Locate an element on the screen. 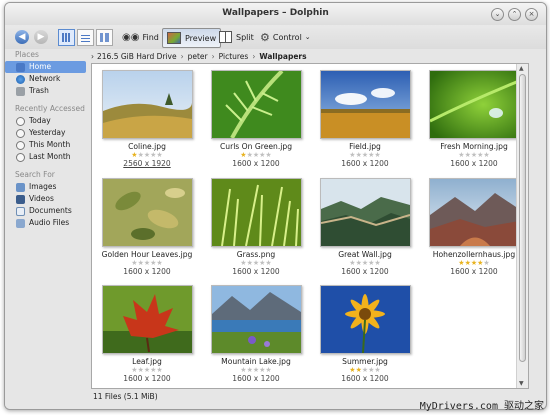 The width and height of the screenshot is (550, 415). scroll-down-icon: ▼ is located at coordinates (521, 383).